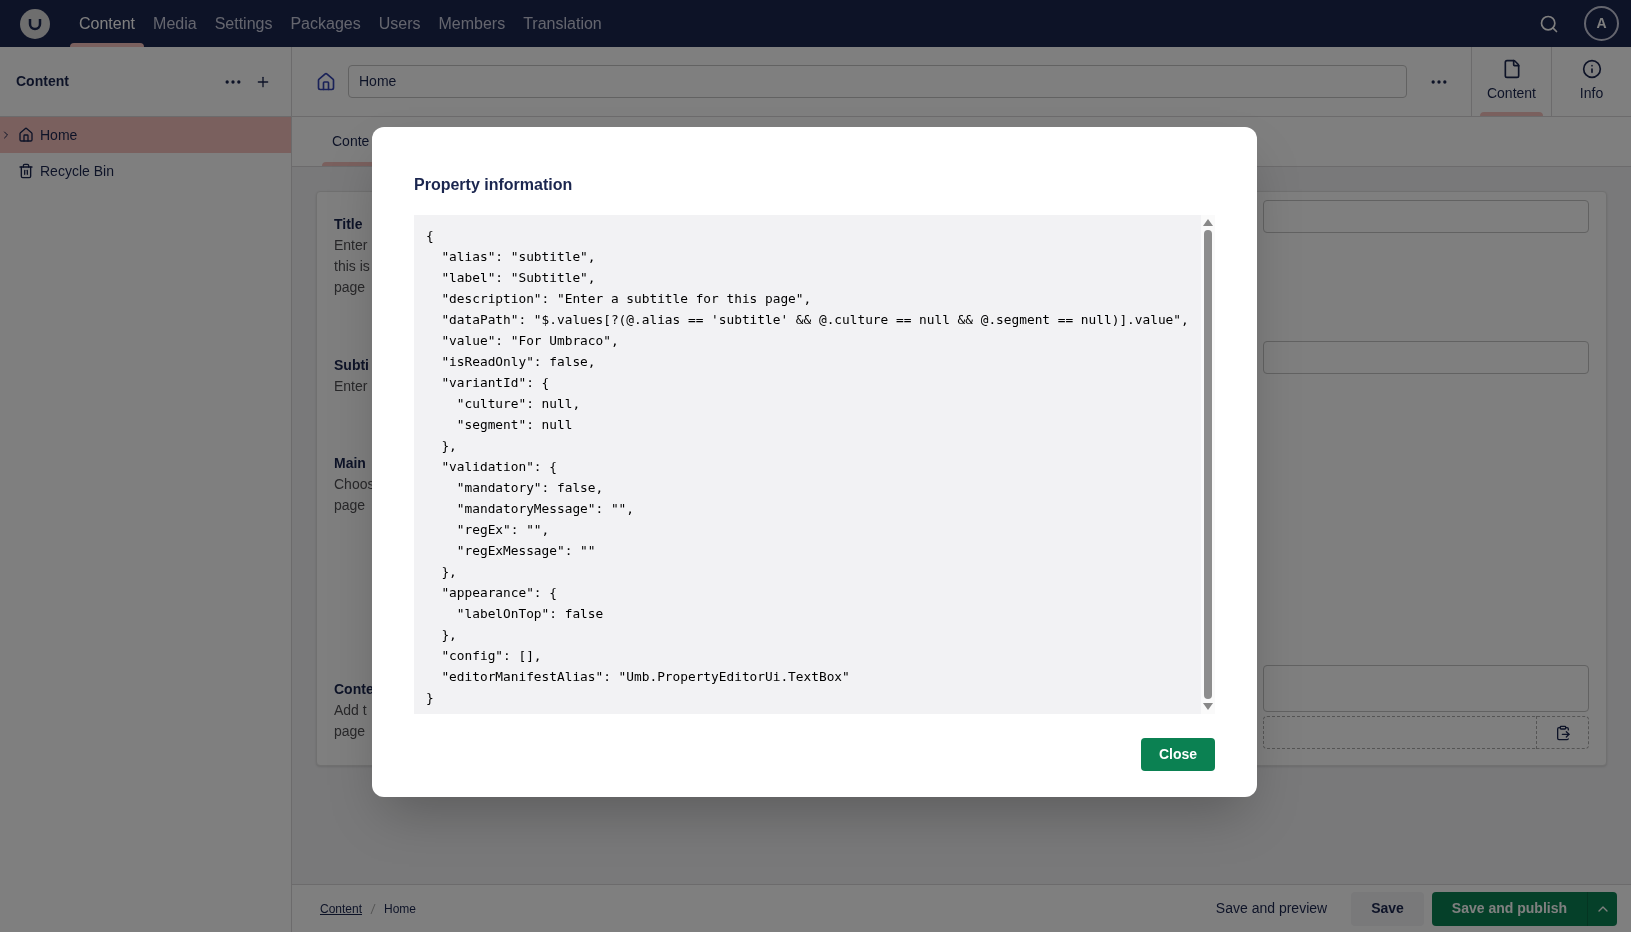 This screenshot has height=932, width=1631. What do you see at coordinates (42, 81) in the screenshot?
I see `sidebar-title: Content` at bounding box center [42, 81].